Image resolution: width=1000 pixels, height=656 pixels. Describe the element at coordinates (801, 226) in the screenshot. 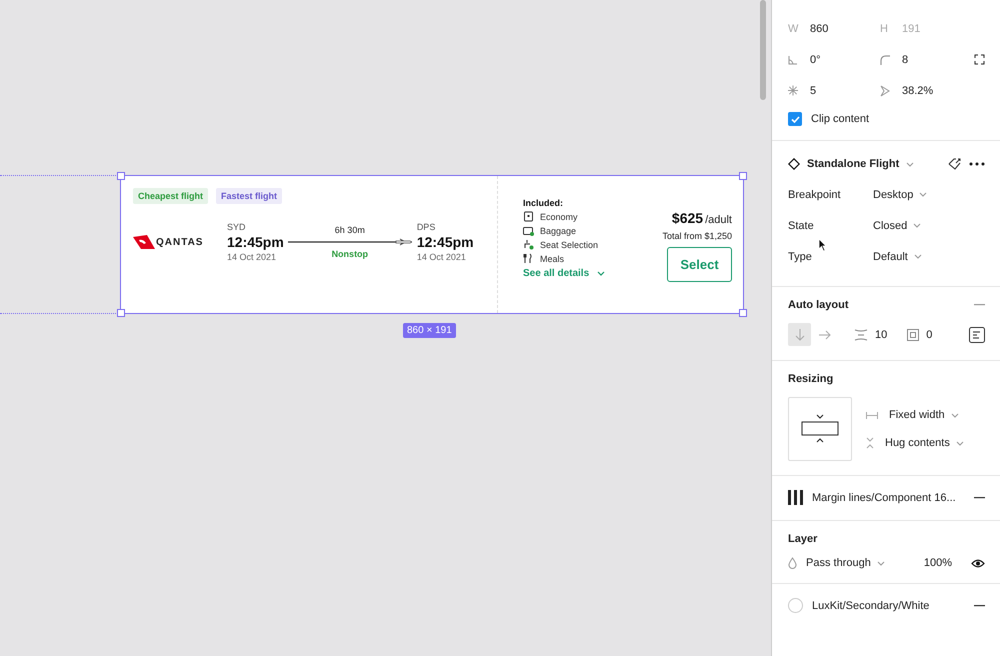

I see `property-label: State` at that location.